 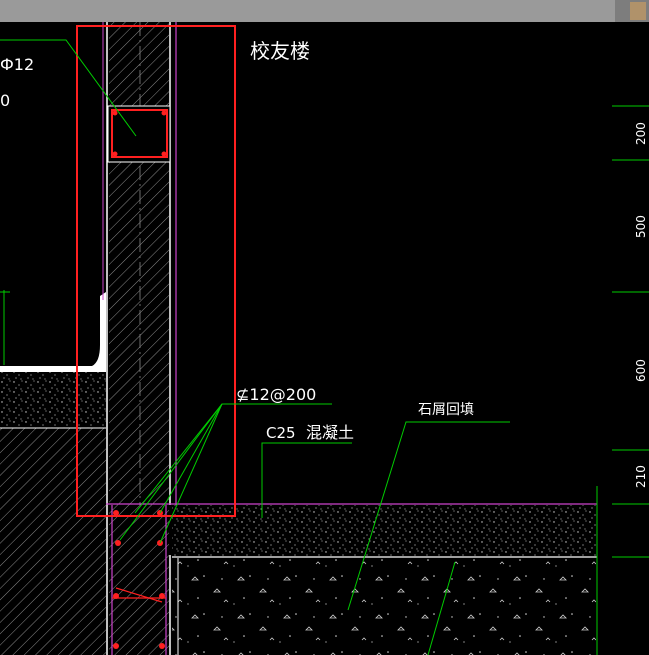 What do you see at coordinates (53, 541) in the screenshot?
I see `left-soil-hatch` at bounding box center [53, 541].